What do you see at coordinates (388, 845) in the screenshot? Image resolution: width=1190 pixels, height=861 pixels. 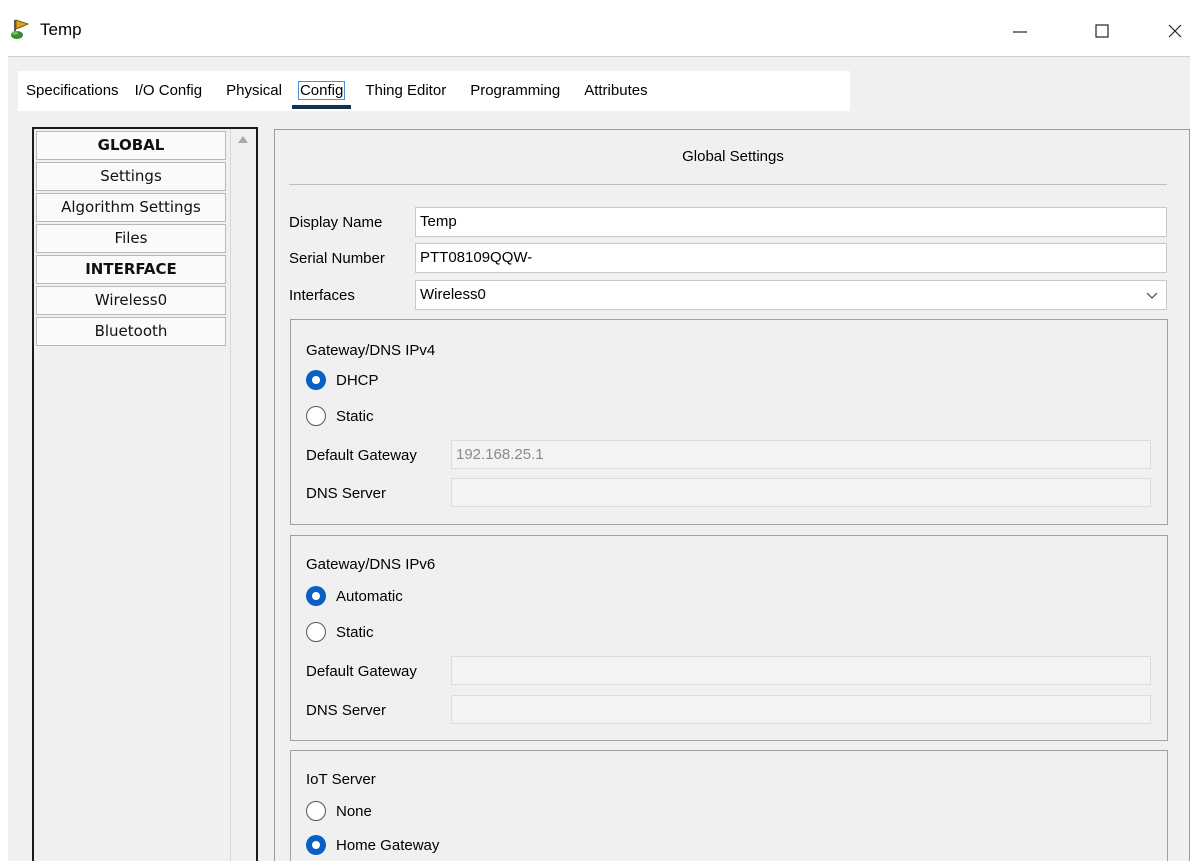 I see `iot-home-gateway-label: Home Gateway` at bounding box center [388, 845].